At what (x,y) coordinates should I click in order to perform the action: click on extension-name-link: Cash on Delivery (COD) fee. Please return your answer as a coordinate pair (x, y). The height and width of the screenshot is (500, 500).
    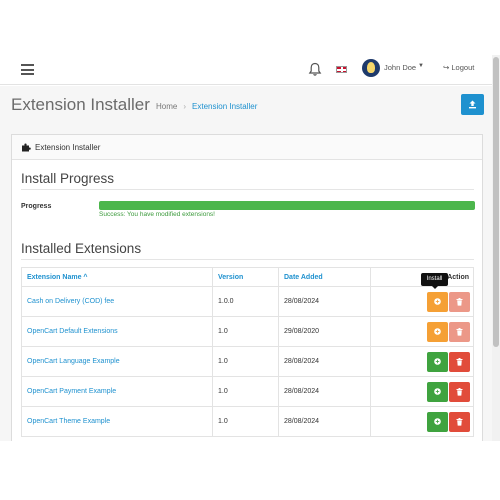
    Looking at the image, I should click on (117, 301).